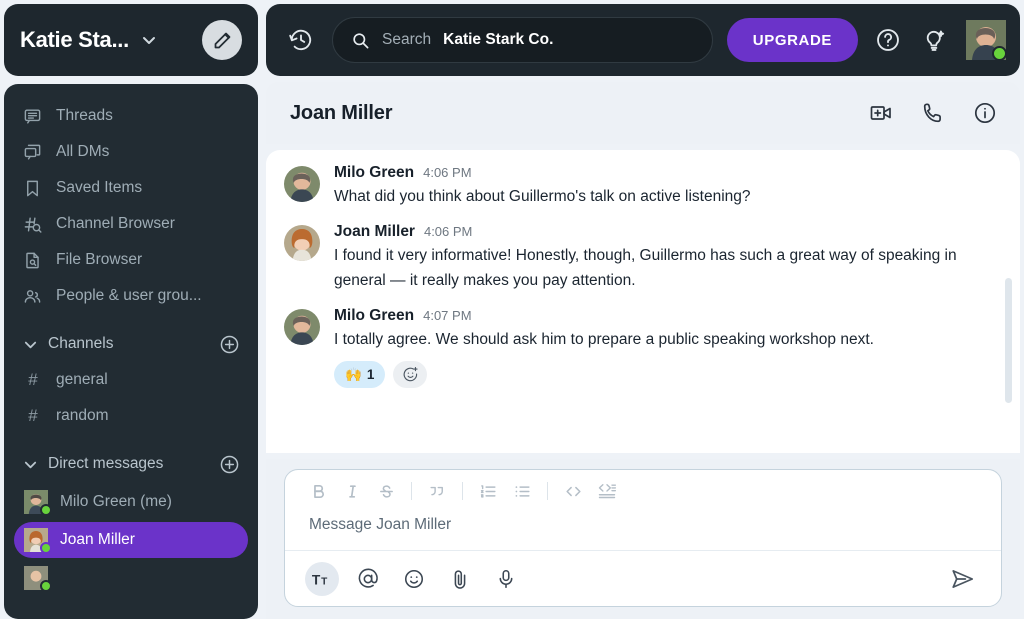 Image resolution: width=1024 pixels, height=619 pixels. I want to click on upgrade-button: UPGRADE, so click(792, 40).